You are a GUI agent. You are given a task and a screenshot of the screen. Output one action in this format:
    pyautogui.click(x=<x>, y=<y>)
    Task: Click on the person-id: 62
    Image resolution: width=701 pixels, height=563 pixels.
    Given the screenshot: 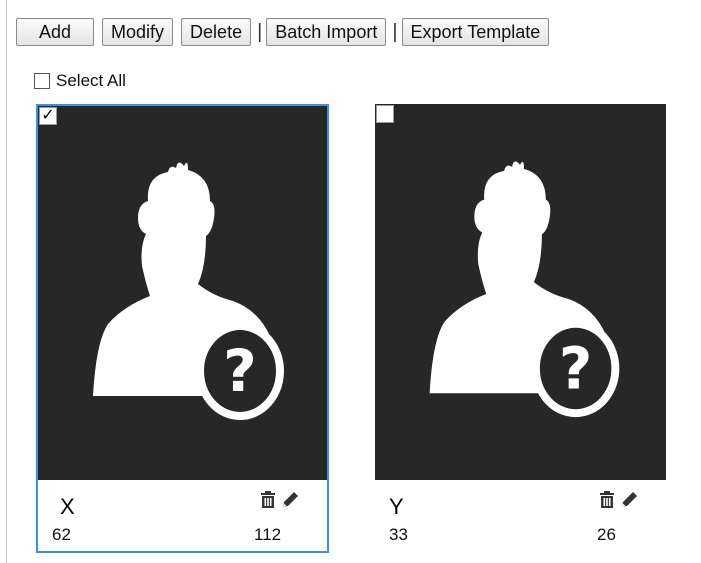 What is the action you would take?
    pyautogui.click(x=61, y=534)
    